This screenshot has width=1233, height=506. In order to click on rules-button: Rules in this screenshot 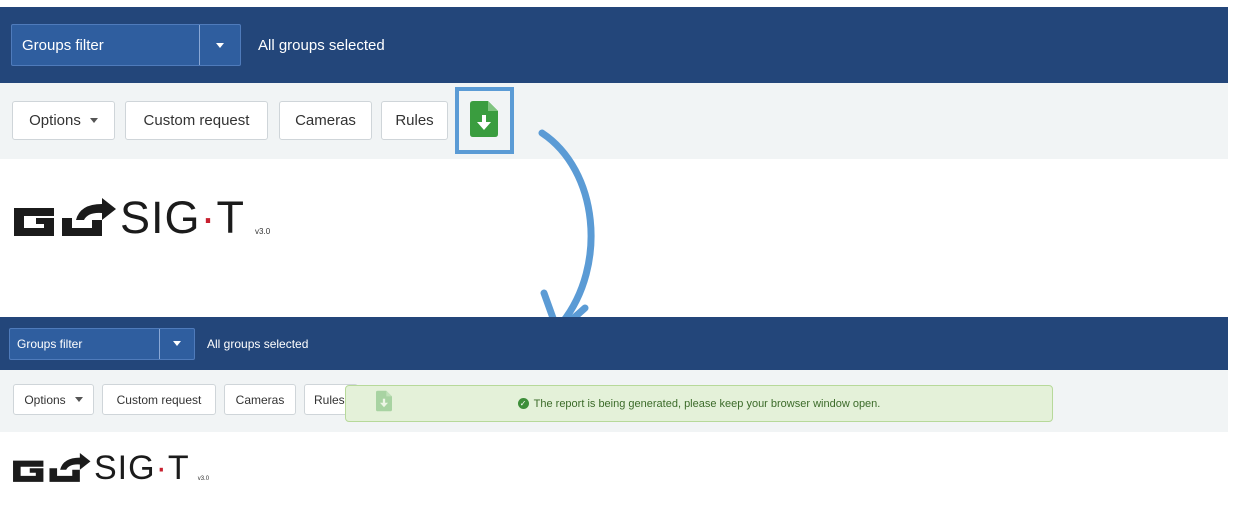, I will do `click(414, 120)`.